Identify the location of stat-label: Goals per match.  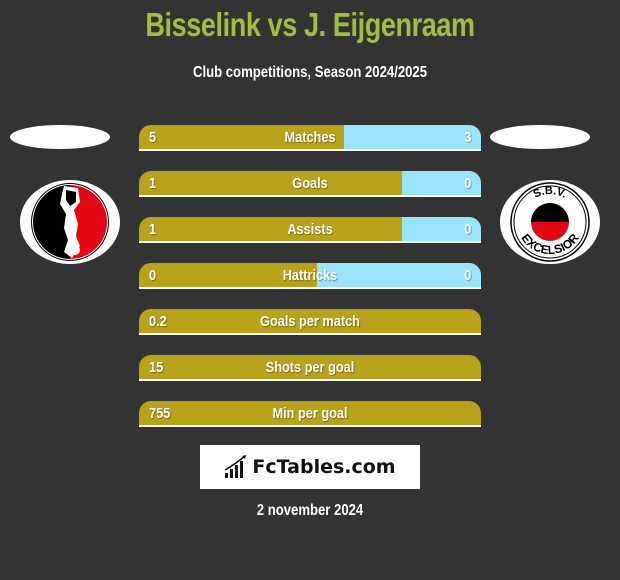
(310, 321).